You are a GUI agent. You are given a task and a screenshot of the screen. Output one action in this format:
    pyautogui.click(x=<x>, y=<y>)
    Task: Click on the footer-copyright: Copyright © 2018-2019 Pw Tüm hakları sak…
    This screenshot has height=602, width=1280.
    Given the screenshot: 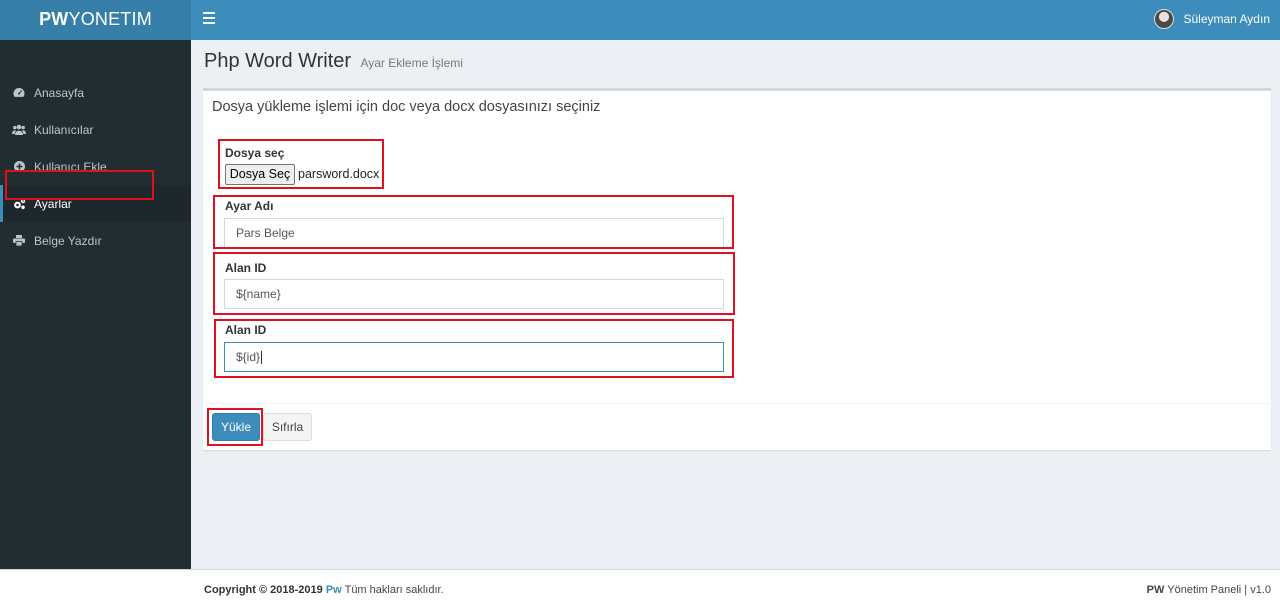 What is the action you would take?
    pyautogui.click(x=324, y=590)
    